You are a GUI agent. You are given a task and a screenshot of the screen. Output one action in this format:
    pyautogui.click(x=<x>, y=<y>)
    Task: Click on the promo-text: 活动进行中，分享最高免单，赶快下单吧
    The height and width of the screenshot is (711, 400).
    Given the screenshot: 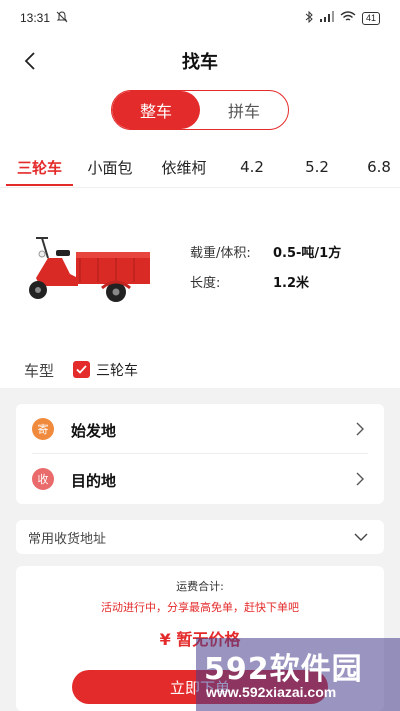 What is the action you would take?
    pyautogui.click(x=200, y=607)
    